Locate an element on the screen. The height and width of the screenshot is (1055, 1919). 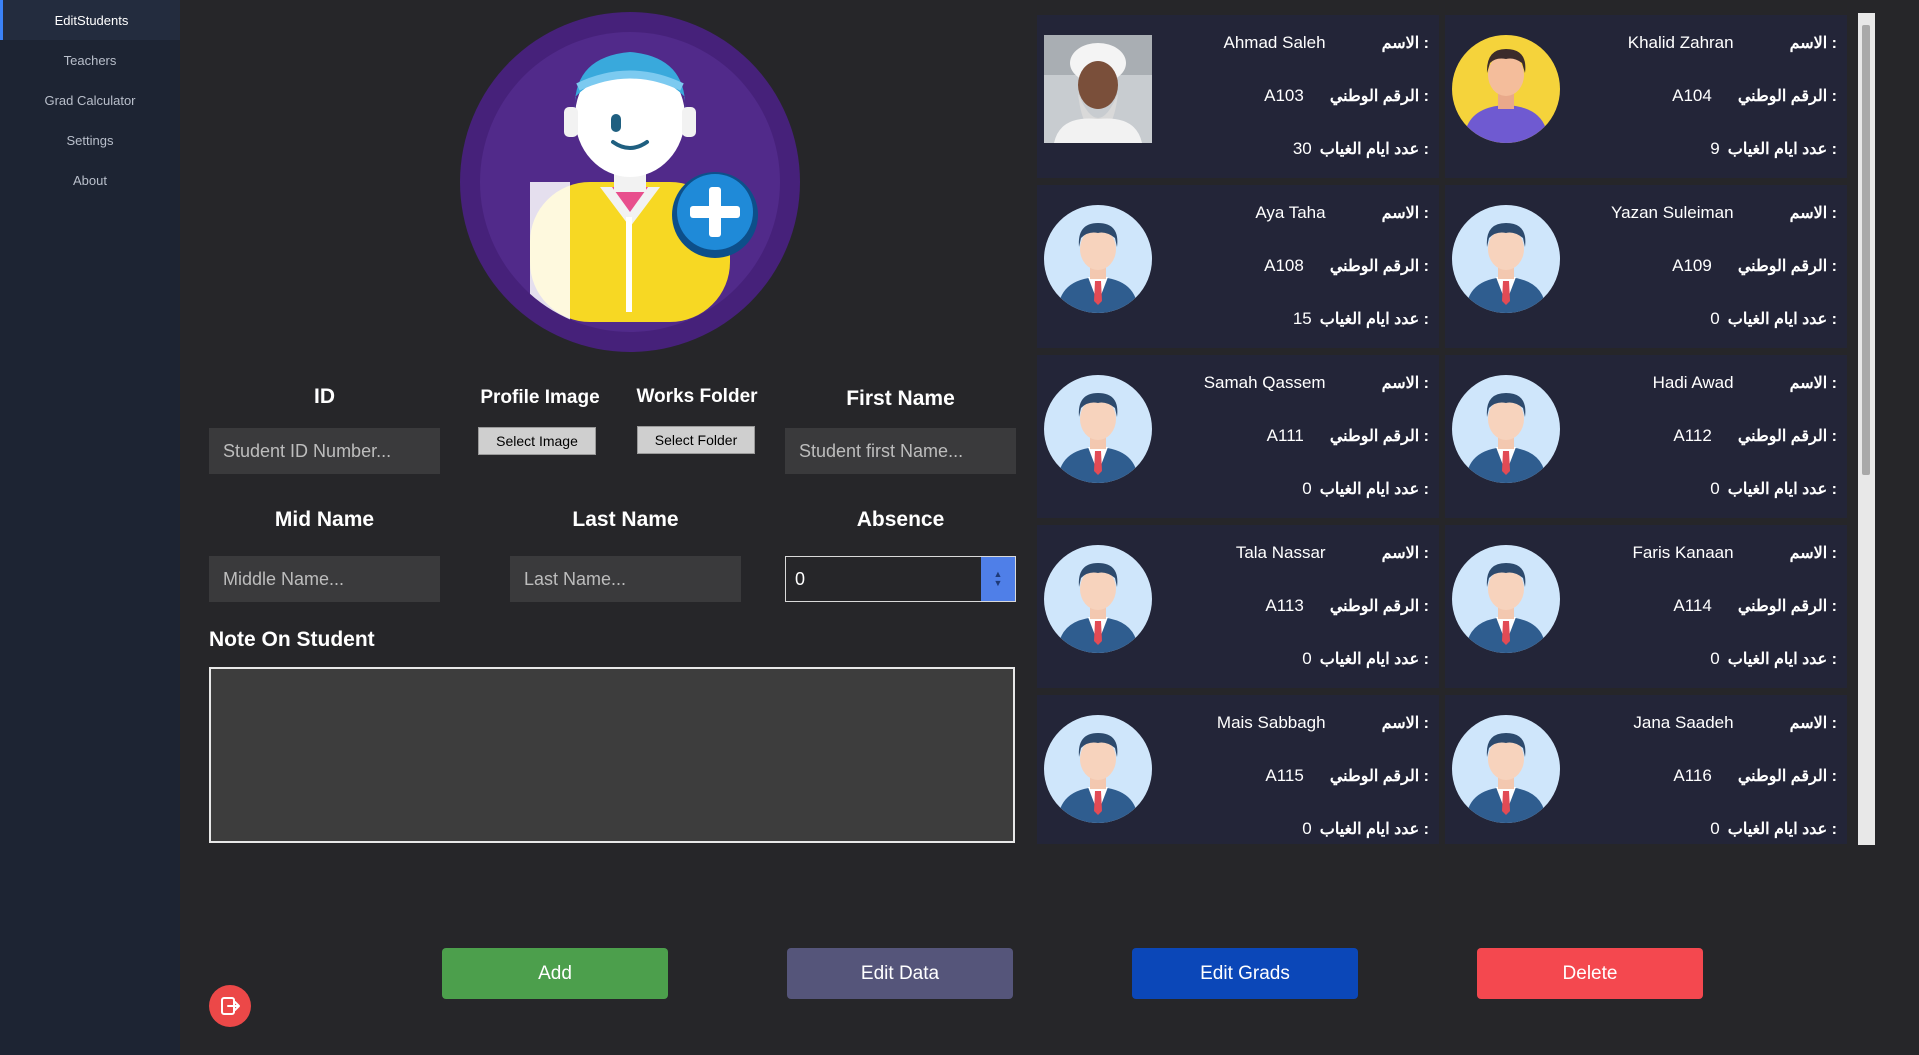
sidebar-item-grad-calculator: Grad Calculator is located at coordinates (90, 100).